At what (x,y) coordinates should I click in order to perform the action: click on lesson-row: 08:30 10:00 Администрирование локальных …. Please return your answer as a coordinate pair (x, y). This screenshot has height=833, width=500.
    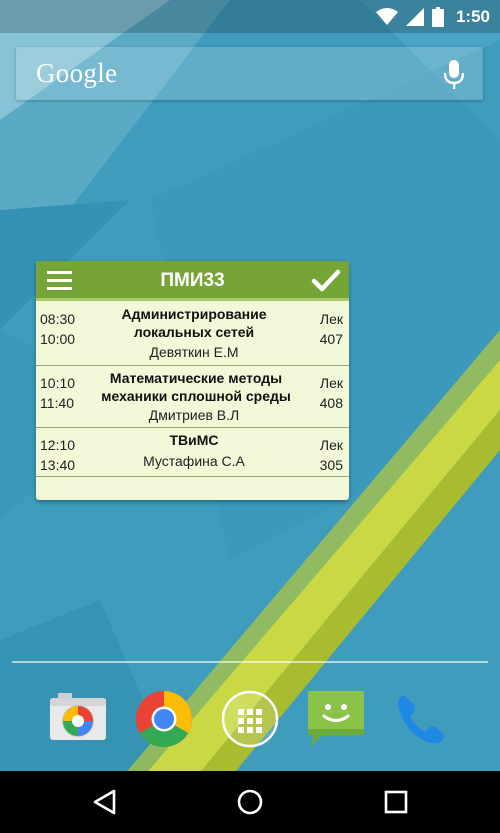
    Looking at the image, I should click on (192, 334).